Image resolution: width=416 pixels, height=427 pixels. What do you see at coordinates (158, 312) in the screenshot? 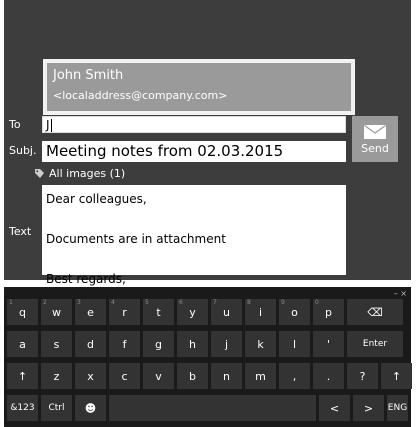
I see `key-t: 5t` at bounding box center [158, 312].